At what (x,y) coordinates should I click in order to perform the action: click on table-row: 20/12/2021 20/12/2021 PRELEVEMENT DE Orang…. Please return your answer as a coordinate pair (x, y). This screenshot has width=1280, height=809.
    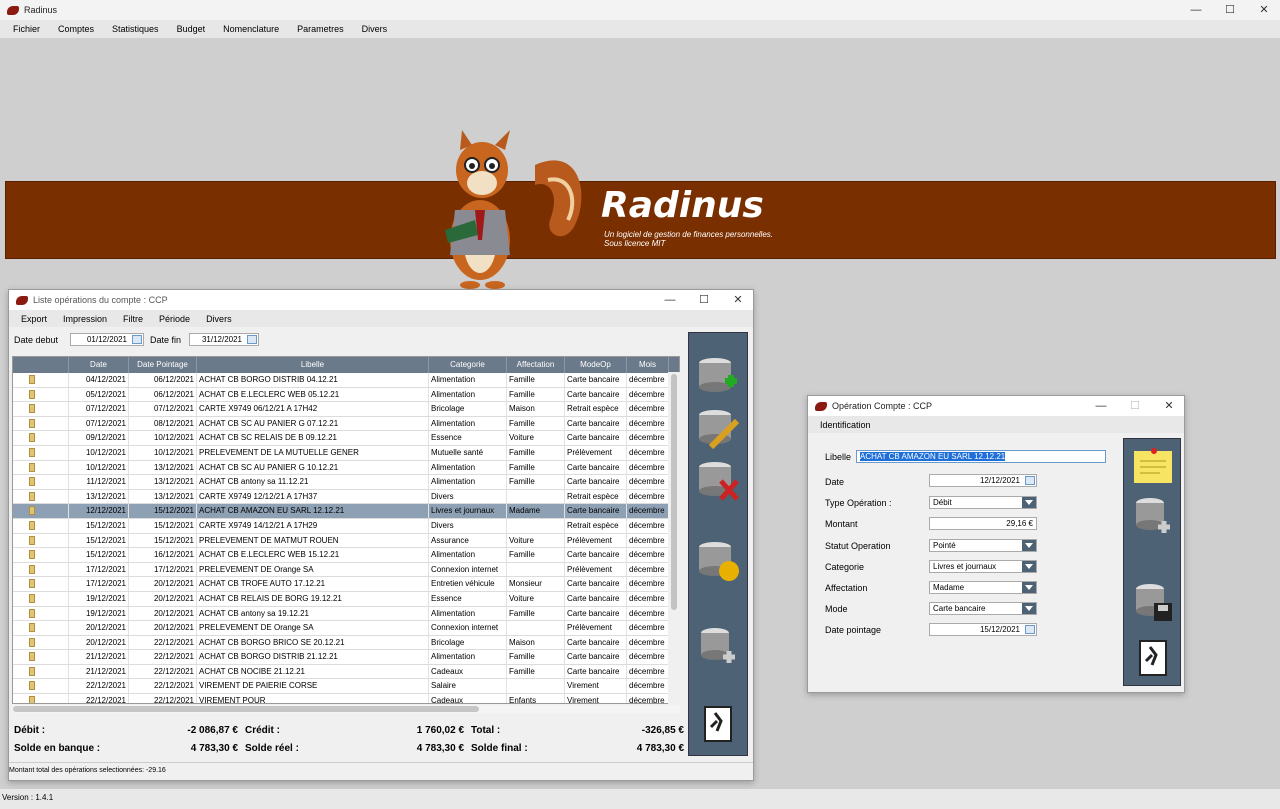
    Looking at the image, I should click on (346, 628).